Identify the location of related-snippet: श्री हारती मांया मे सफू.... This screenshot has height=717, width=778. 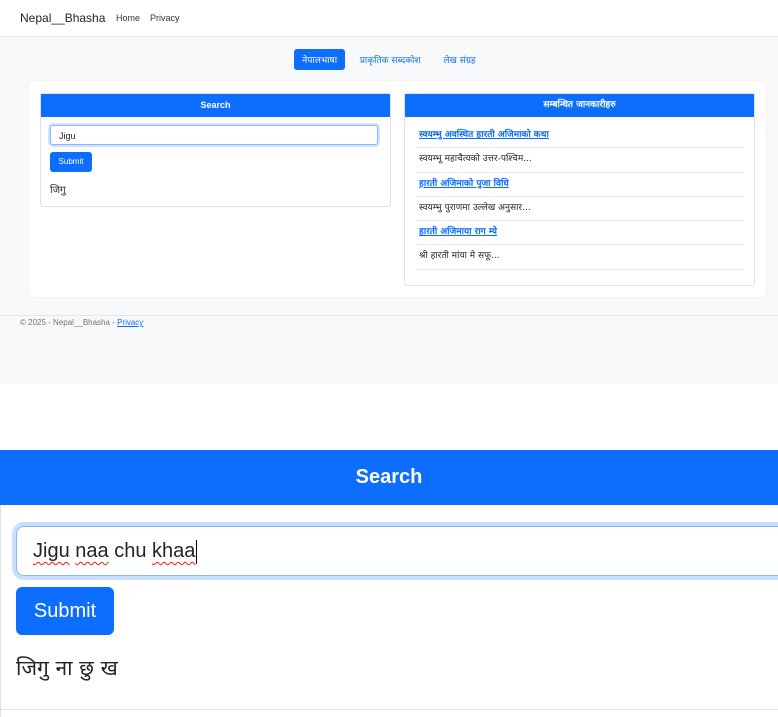
(580, 257).